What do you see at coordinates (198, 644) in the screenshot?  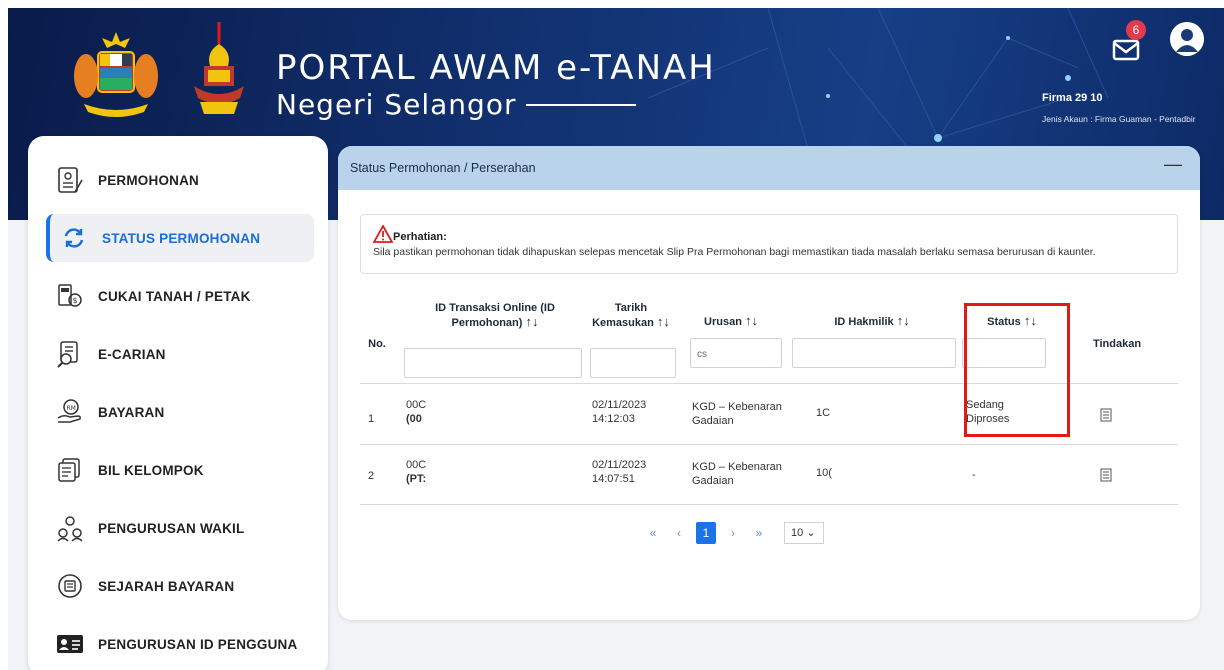 I see `sidebar-item-label: PENGURUSAN ID PENGGUNA` at bounding box center [198, 644].